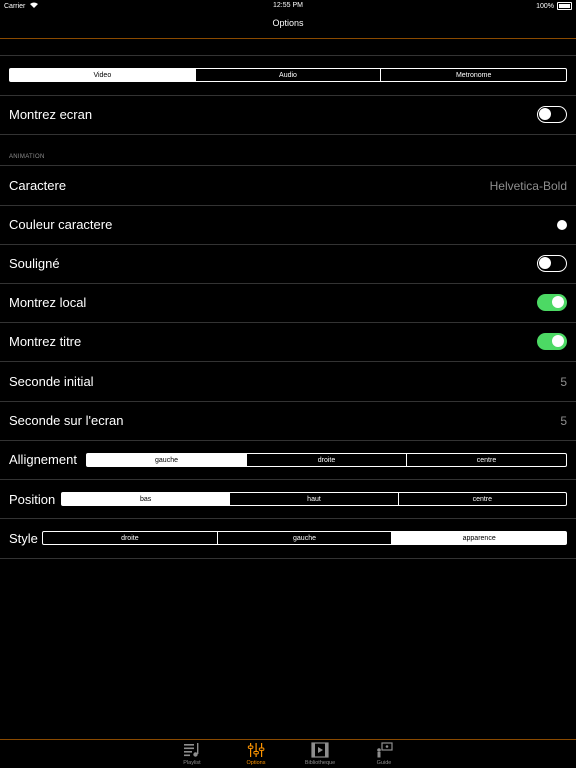 The height and width of the screenshot is (768, 576). What do you see at coordinates (61, 224) in the screenshot?
I see `couleur-label: Couleur caractere` at bounding box center [61, 224].